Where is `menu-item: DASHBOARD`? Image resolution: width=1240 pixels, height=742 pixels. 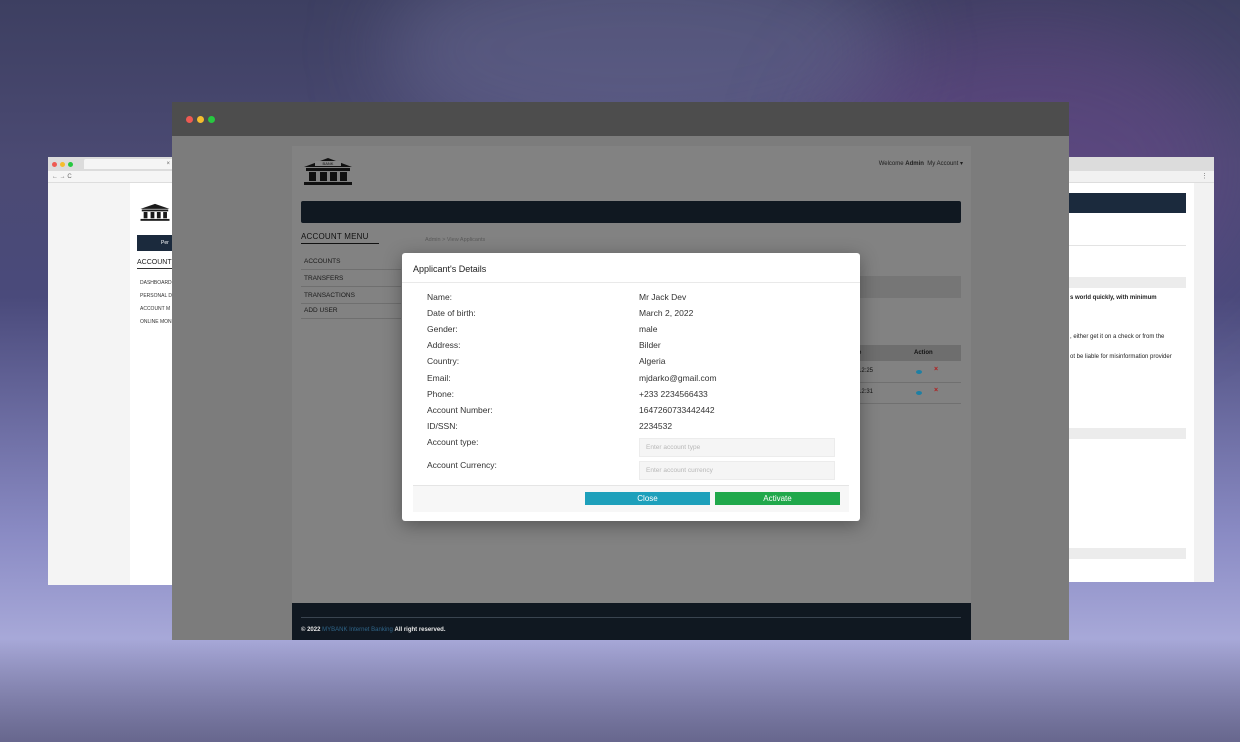
menu-item: DASHBOARD is located at coordinates (156, 283).